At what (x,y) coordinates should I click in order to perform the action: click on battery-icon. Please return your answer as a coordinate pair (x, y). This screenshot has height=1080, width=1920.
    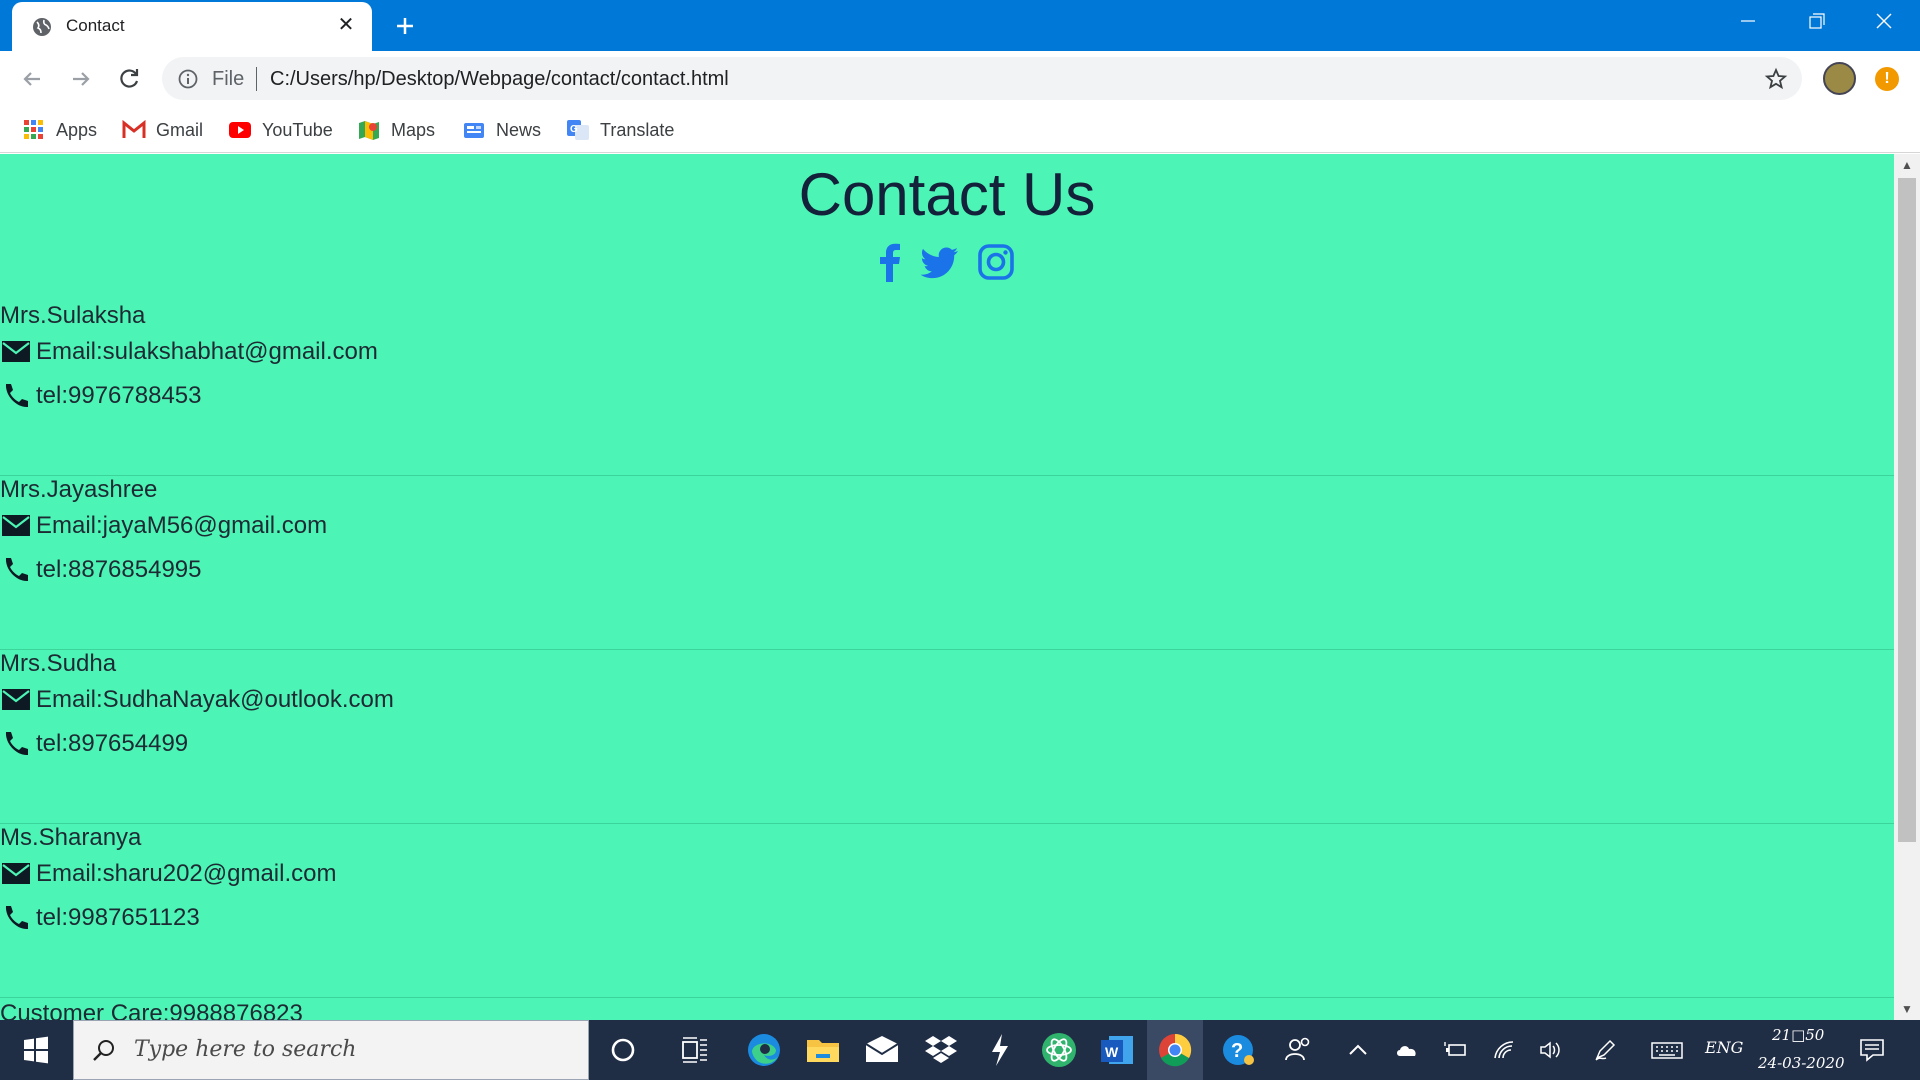
    Looking at the image, I should click on (1456, 1050).